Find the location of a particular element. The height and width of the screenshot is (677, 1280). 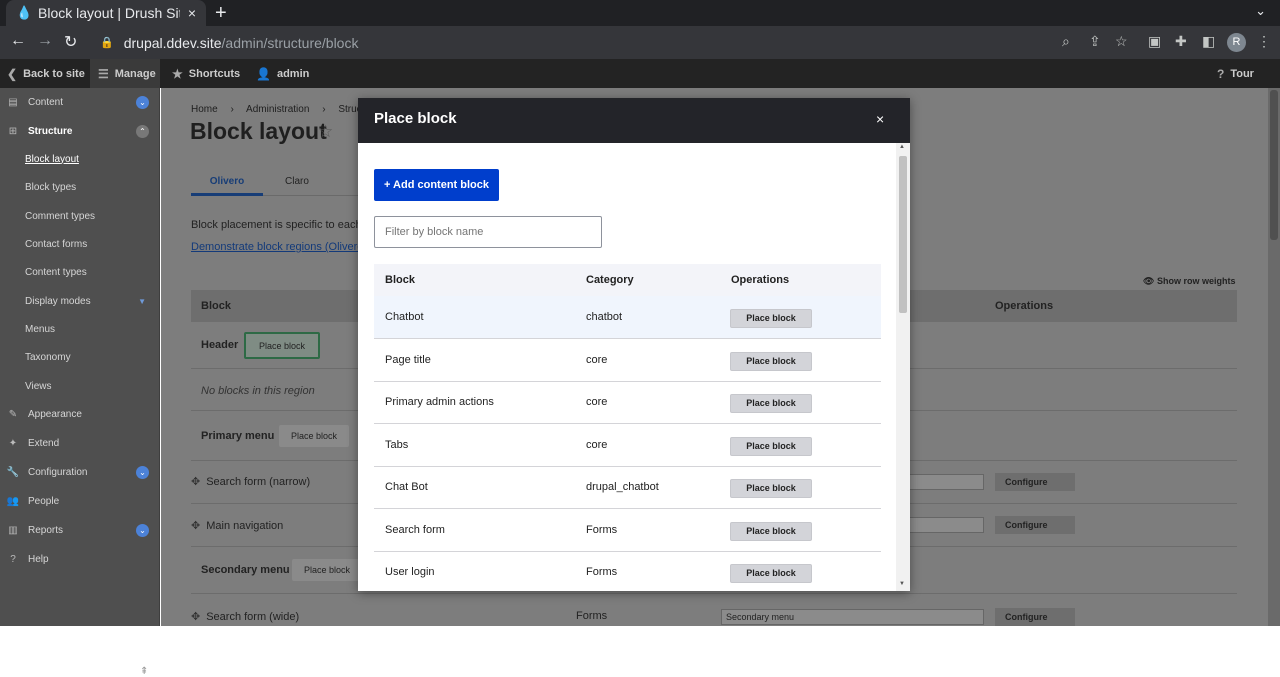

sidebar-item-structure: ⊞ Structure ⌃ is located at coordinates (80, 131).